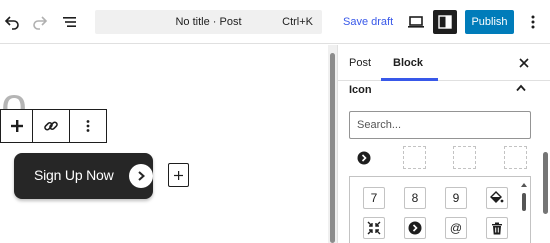  What do you see at coordinates (456, 228) in the screenshot?
I see `icon-option-at: @` at bounding box center [456, 228].